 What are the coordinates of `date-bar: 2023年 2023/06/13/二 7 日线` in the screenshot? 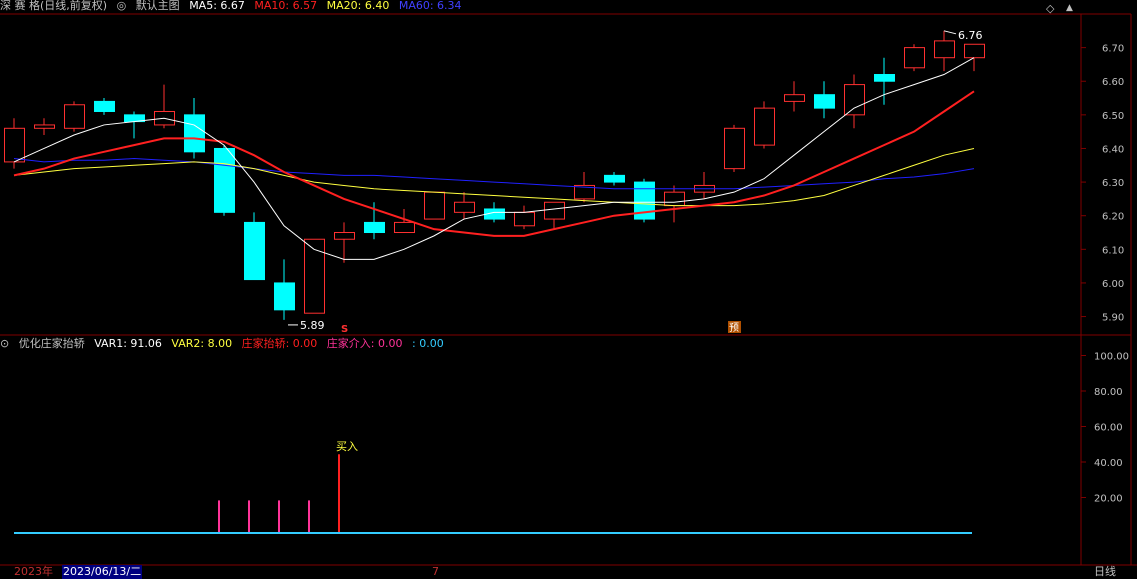 It's located at (568, 572).